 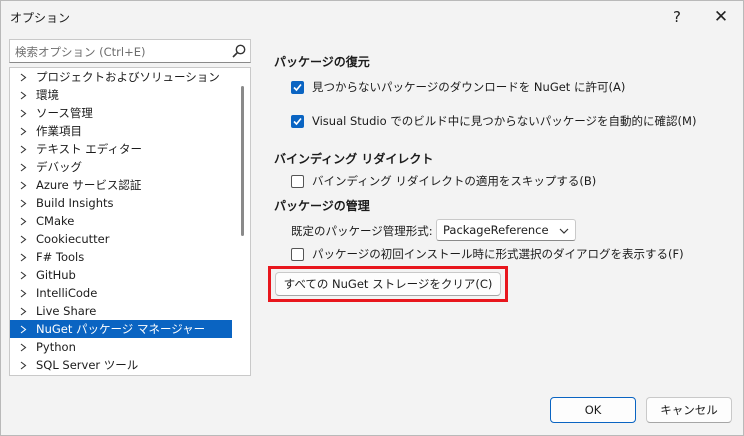 I want to click on search-input: 検索オプション (Ctrl+E), so click(x=130, y=51).